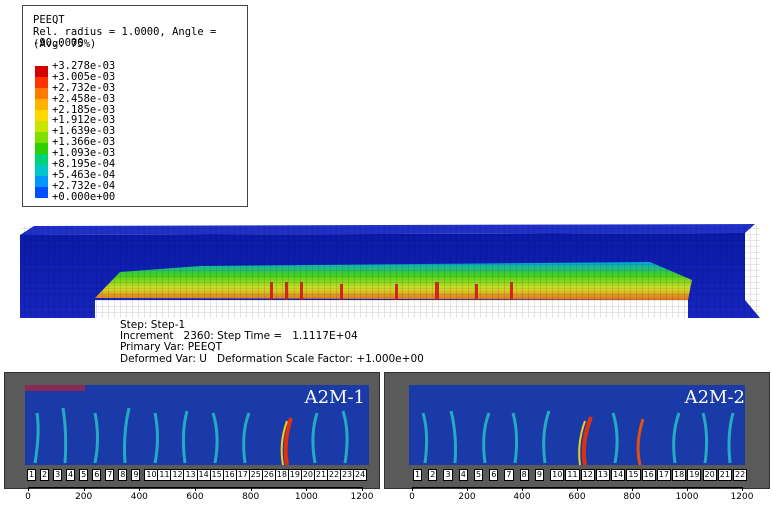 This screenshot has width=772, height=505. Describe the element at coordinates (648, 475) in the screenshot. I see `crack-marker: 16` at that location.